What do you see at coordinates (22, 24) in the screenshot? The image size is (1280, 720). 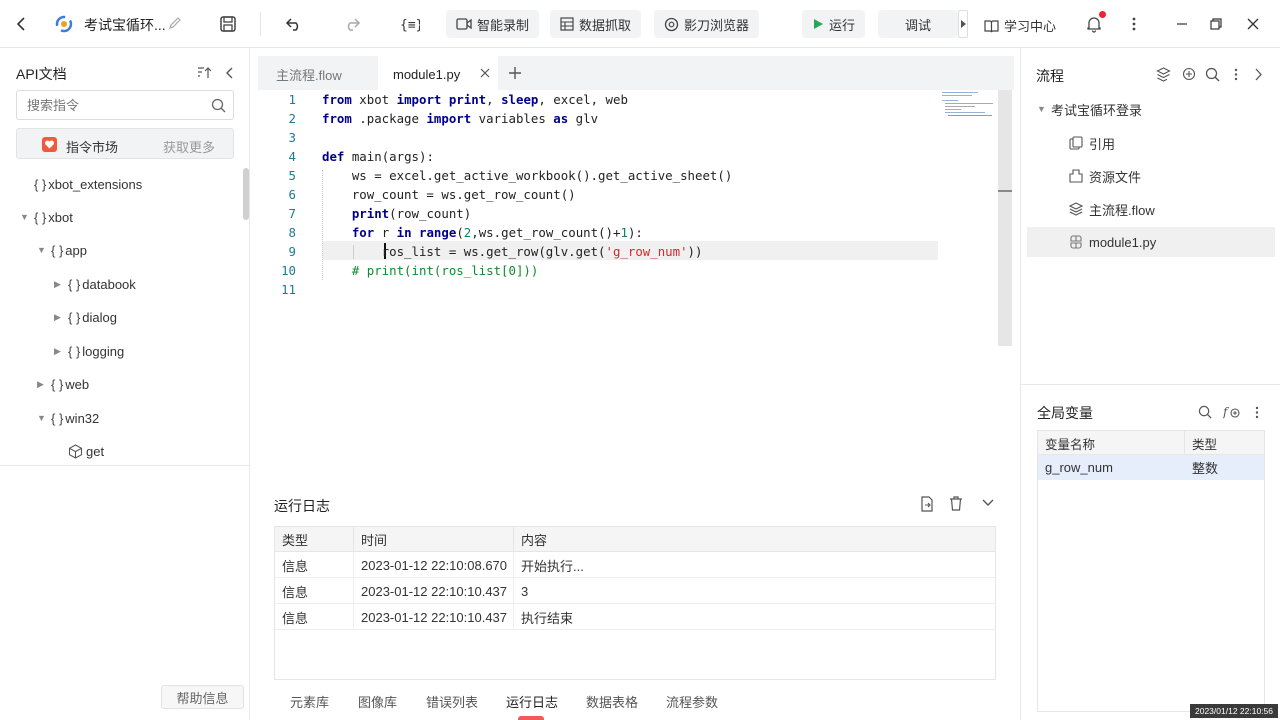 I see `back-icon` at bounding box center [22, 24].